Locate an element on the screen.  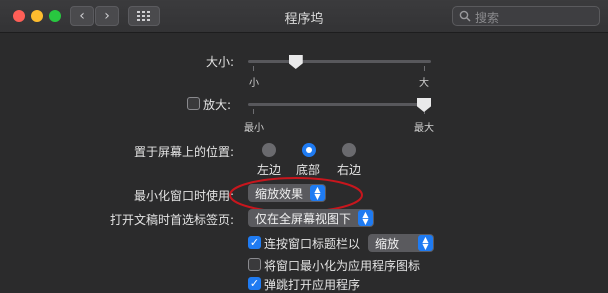
search-placeholder: 搜索 is located at coordinates (487, 18).